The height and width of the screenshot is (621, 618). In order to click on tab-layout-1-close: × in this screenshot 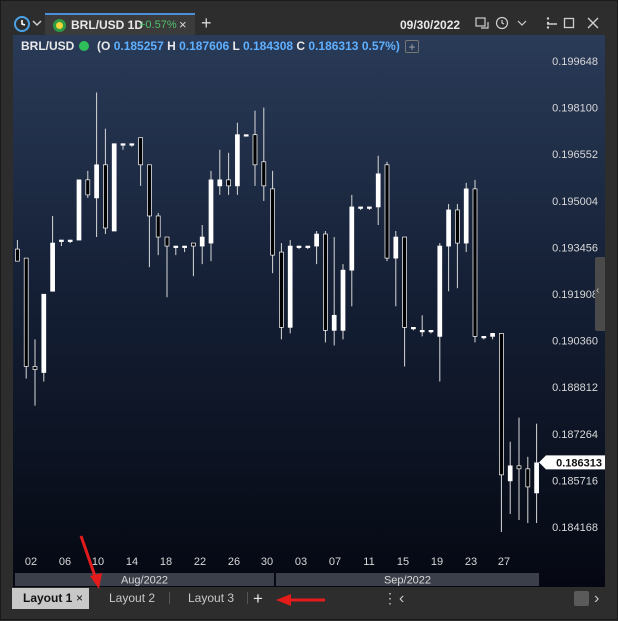, I will do `click(79, 598)`.